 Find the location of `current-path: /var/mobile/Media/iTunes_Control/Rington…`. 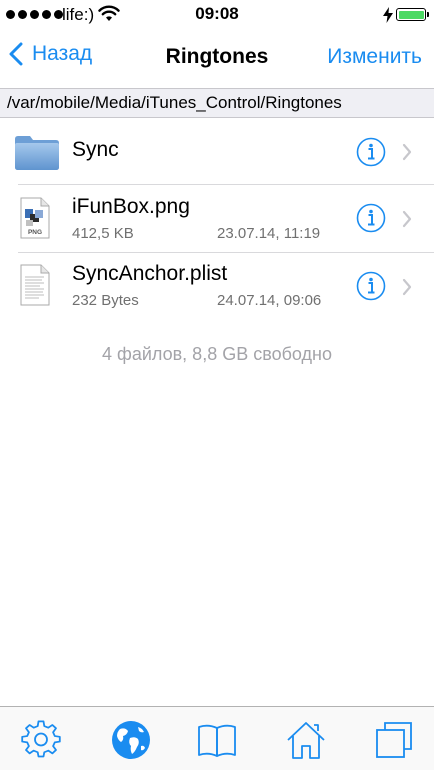

current-path: /var/mobile/Media/iTunes_Control/Rington… is located at coordinates (174, 102).